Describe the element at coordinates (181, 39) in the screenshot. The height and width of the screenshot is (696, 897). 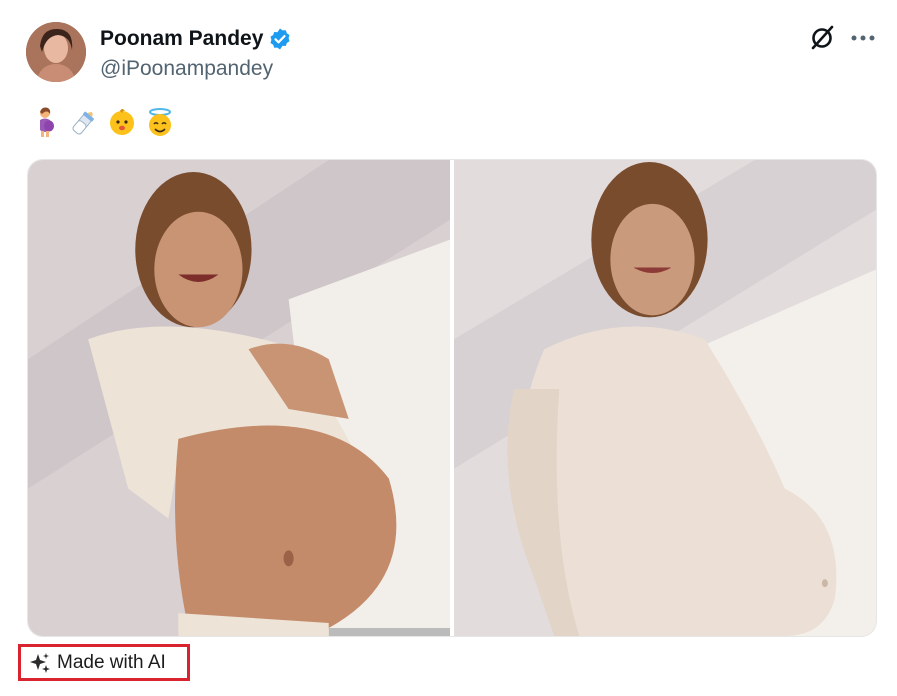
I see `author-display-name: Poonam Pandey` at that location.